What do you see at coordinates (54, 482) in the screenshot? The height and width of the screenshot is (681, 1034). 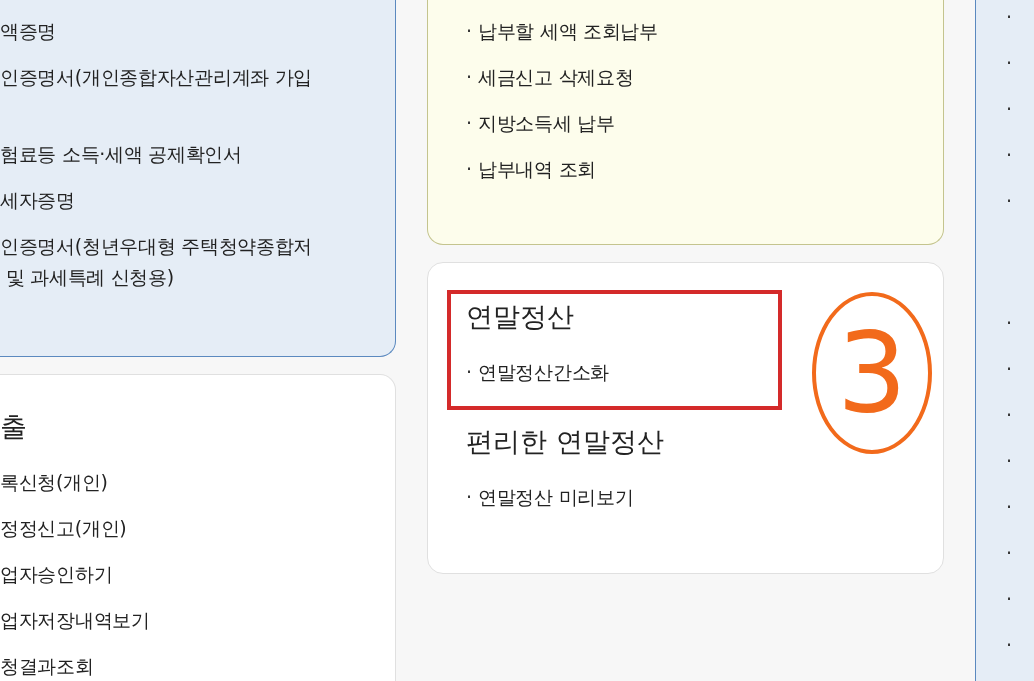 I see `menu-link: 록신청(개인)` at bounding box center [54, 482].